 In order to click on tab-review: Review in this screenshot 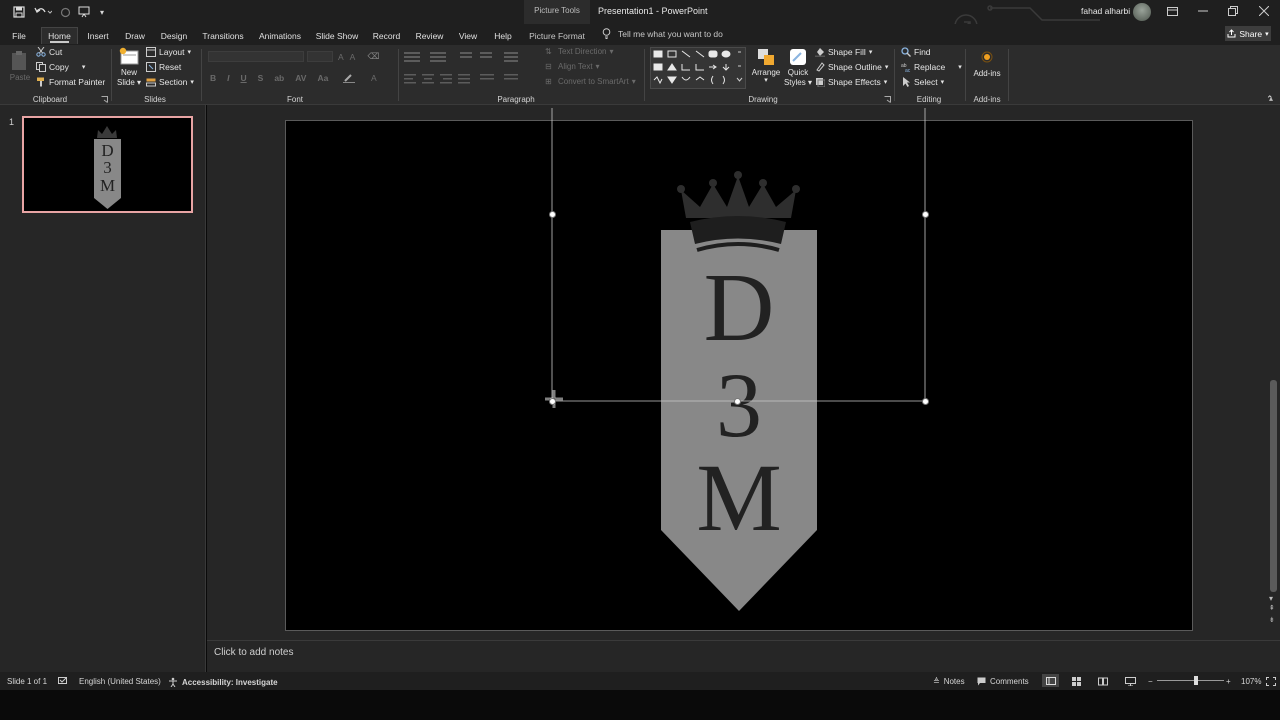, I will do `click(429, 35)`.